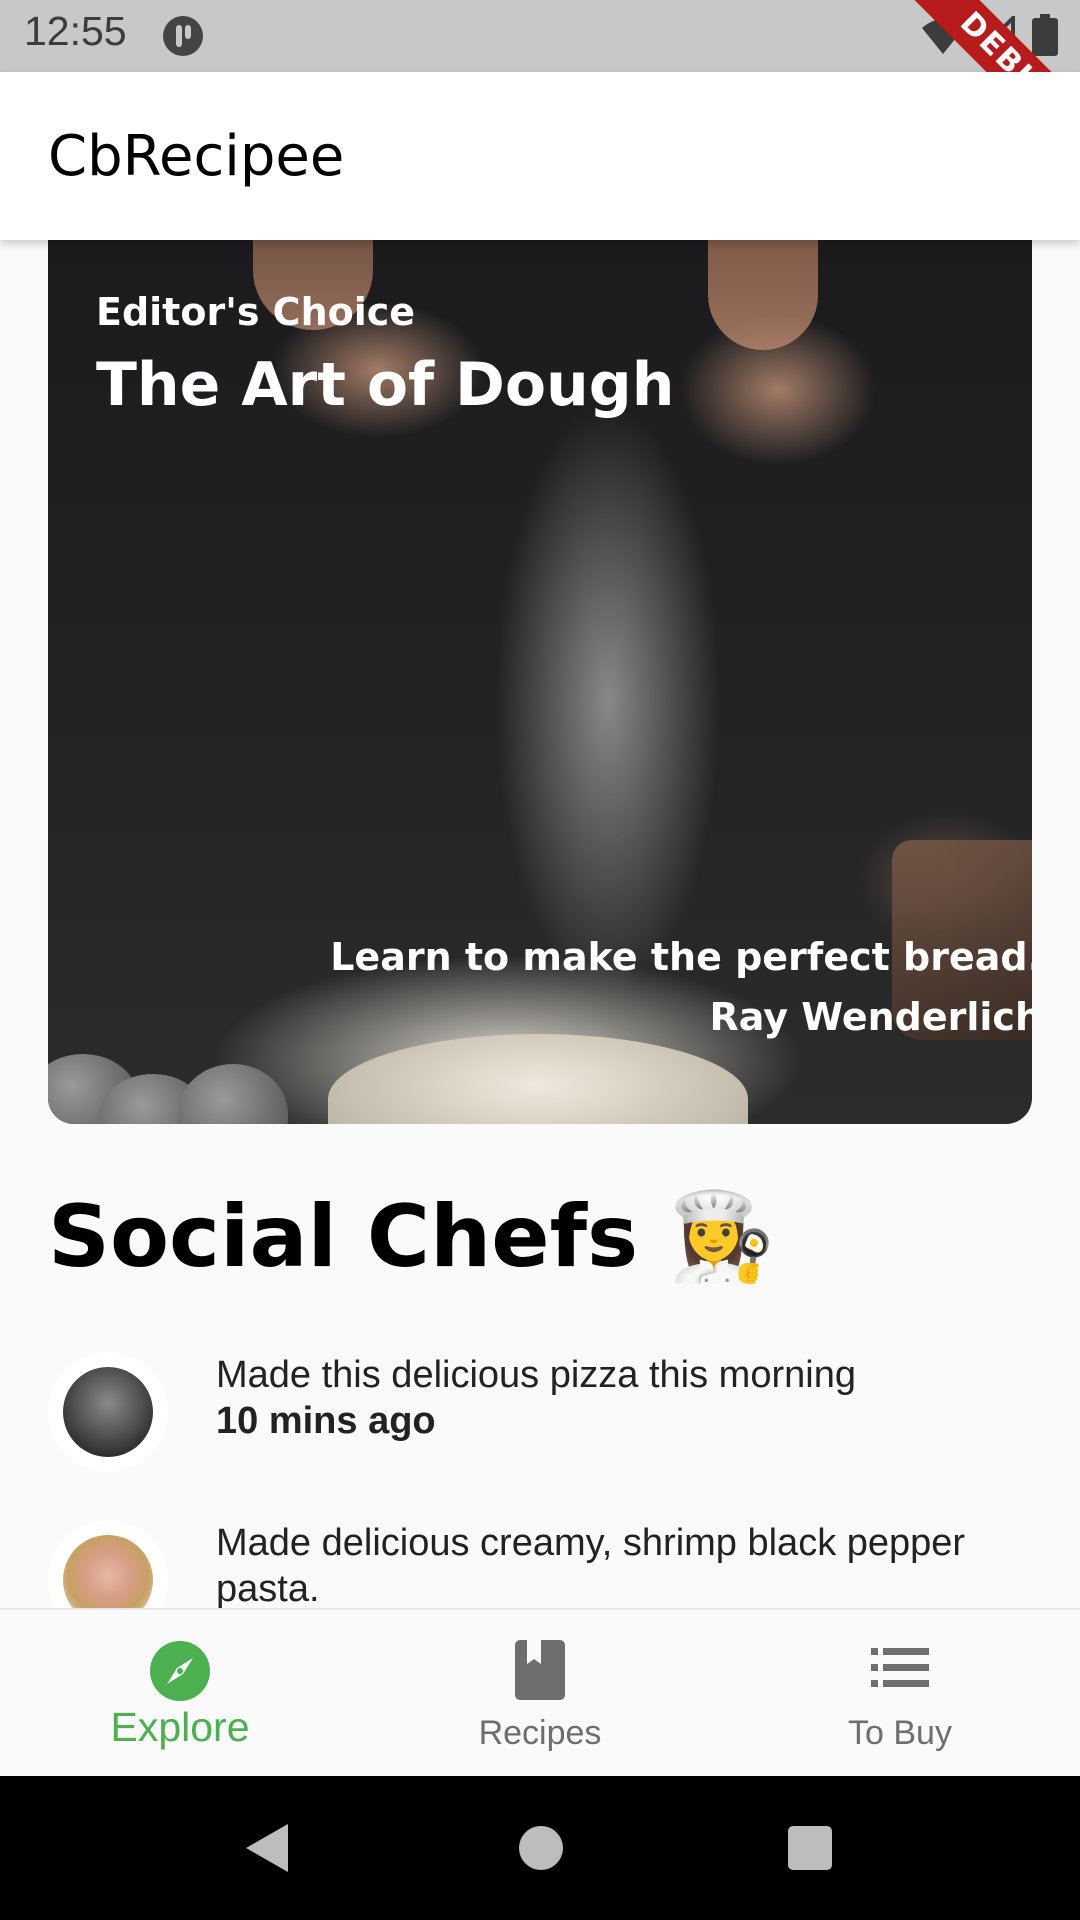 The width and height of the screenshot is (1080, 1920). What do you see at coordinates (1045, 35) in the screenshot?
I see `battery-icon` at bounding box center [1045, 35].